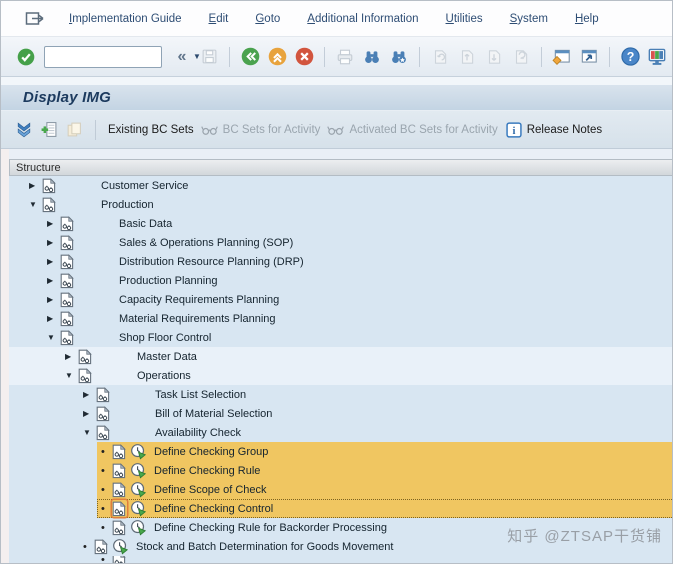 This screenshot has height=564, width=673. Describe the element at coordinates (412, 130) in the screenshot. I see `activated-bc-sets-for-activity-button: Activated BC Sets for Activity` at that location.